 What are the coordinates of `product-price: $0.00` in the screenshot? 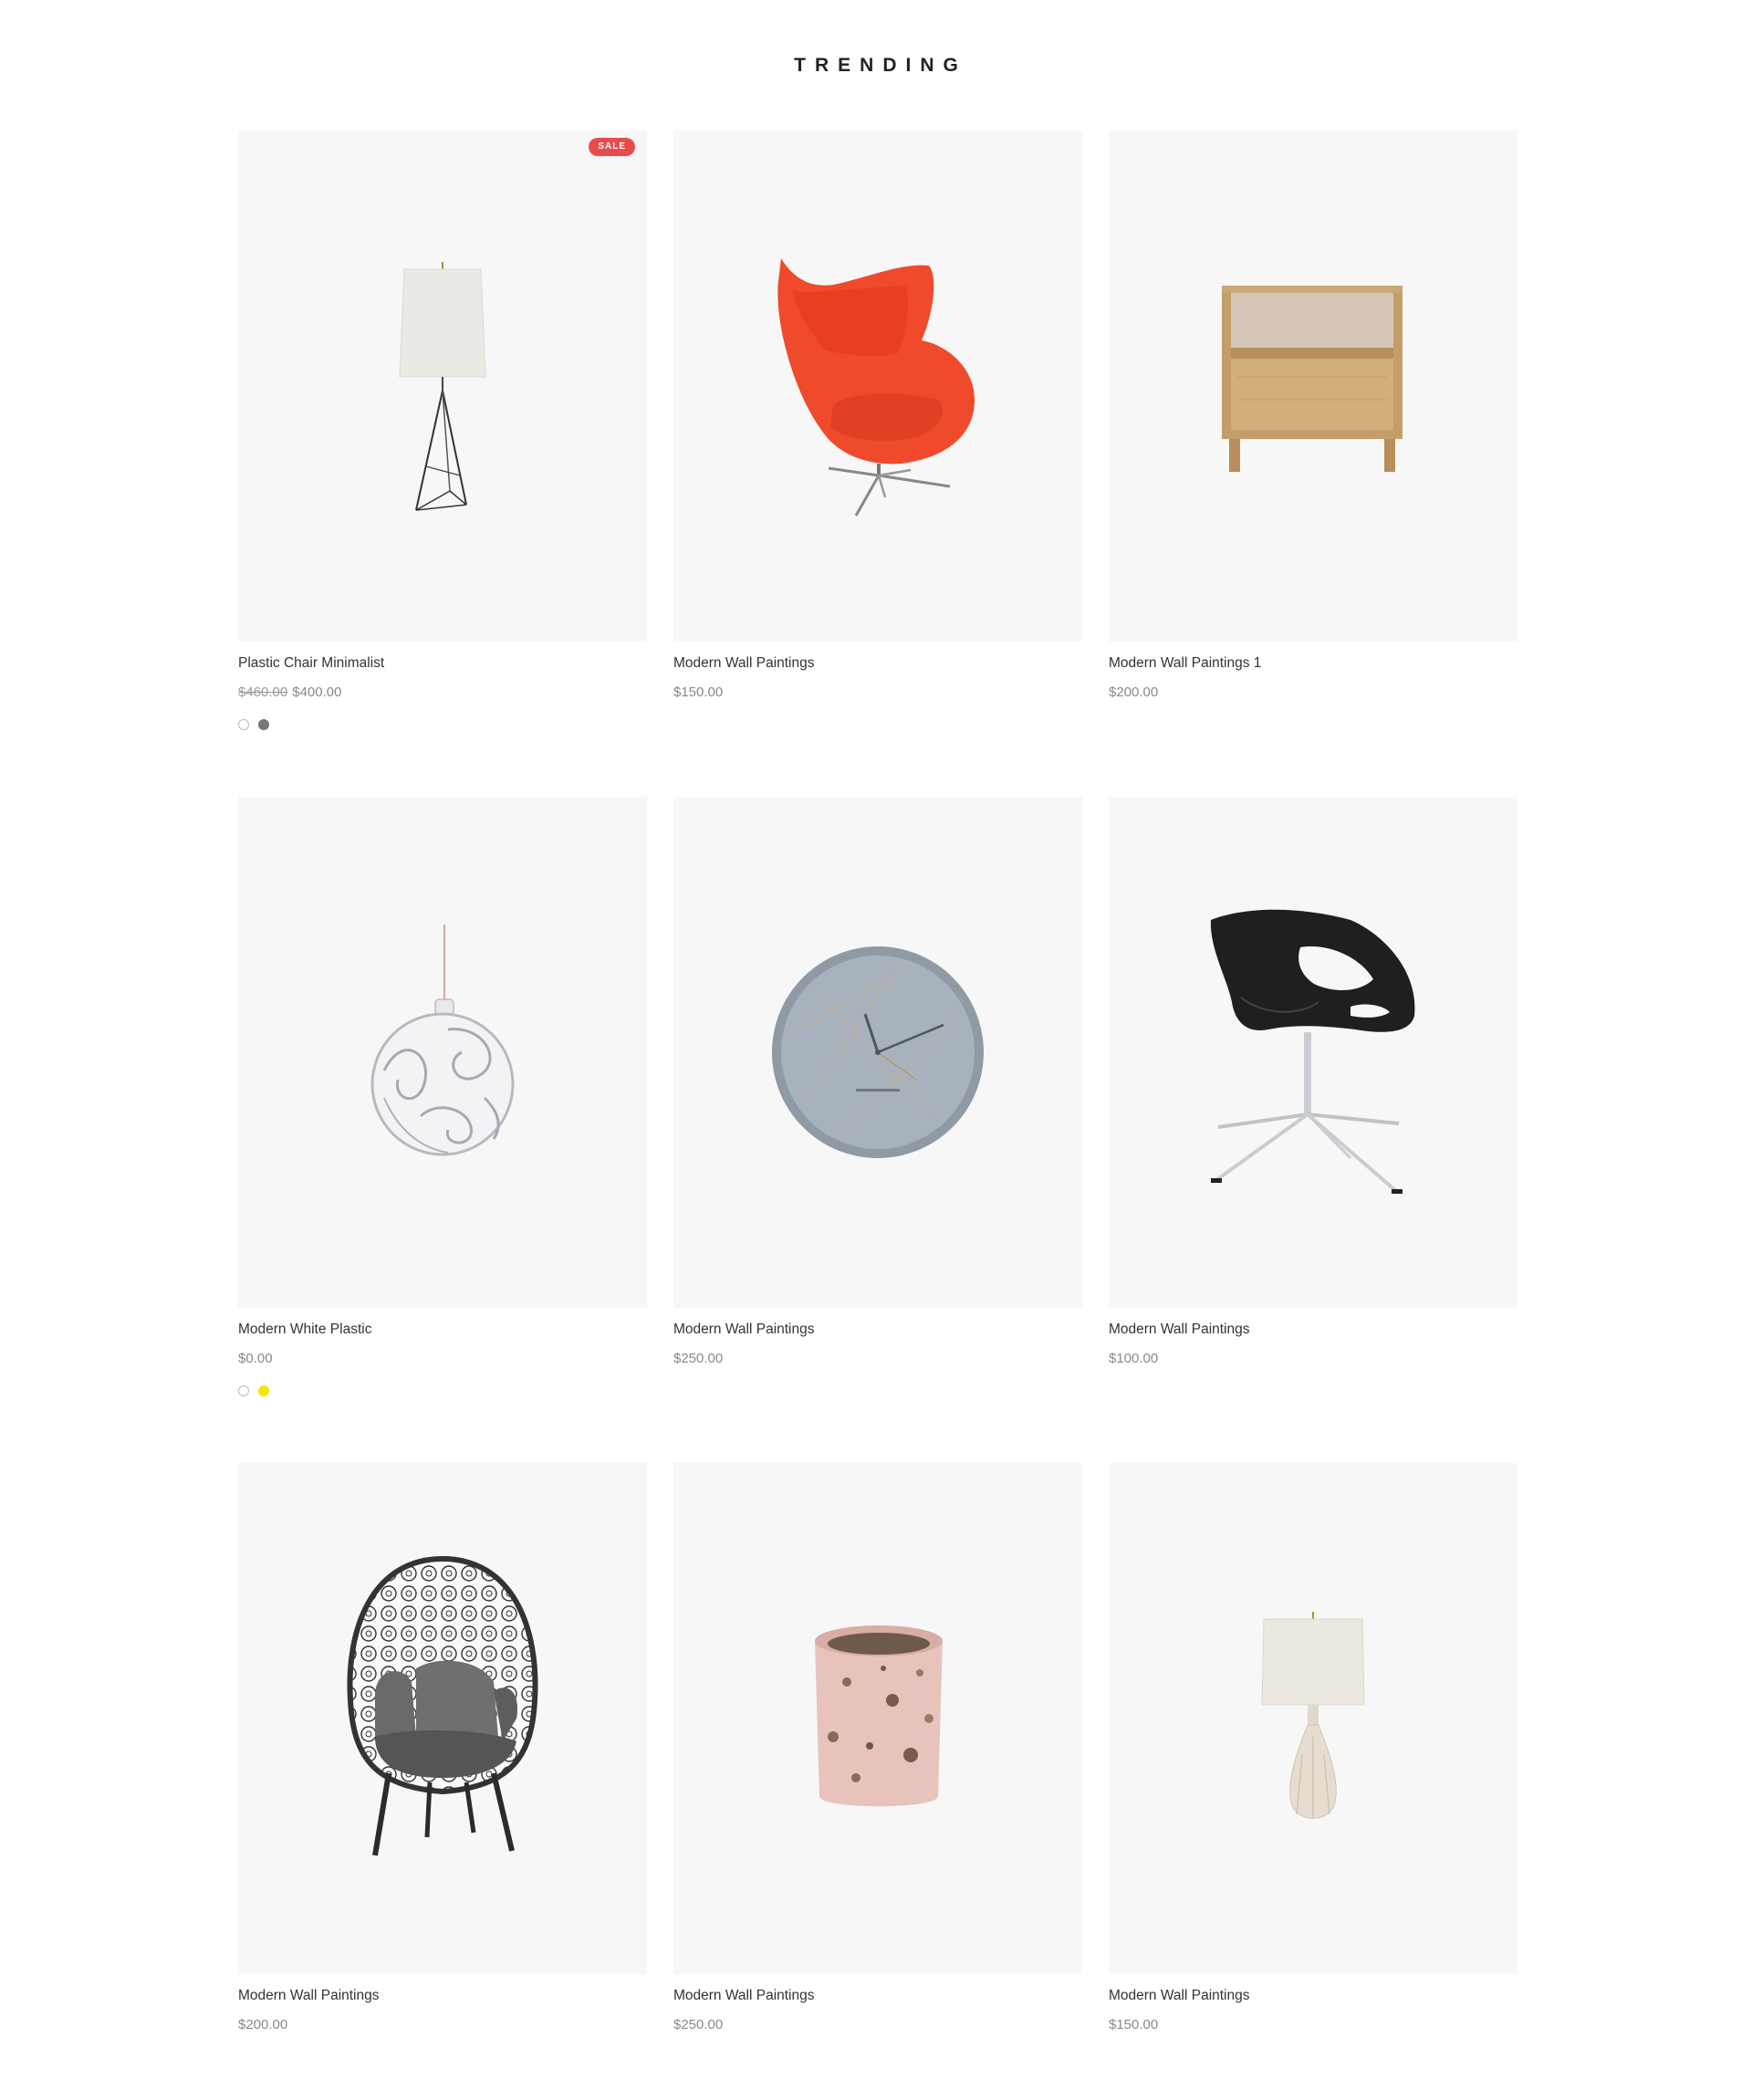 It's located at (255, 1358).